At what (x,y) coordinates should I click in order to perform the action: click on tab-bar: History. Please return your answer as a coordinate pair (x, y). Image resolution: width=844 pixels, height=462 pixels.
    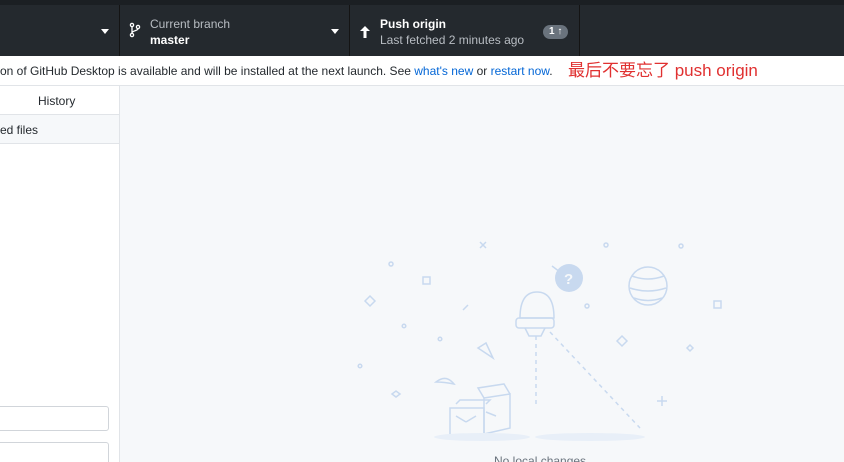
    Looking at the image, I should click on (59, 100).